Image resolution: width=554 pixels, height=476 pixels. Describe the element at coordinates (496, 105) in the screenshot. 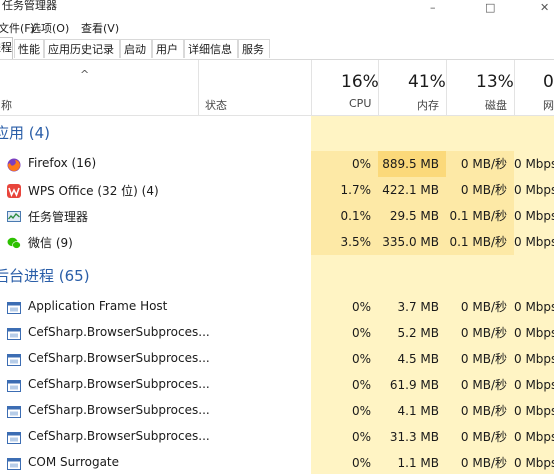

I see `column-disk: 磁盘` at that location.